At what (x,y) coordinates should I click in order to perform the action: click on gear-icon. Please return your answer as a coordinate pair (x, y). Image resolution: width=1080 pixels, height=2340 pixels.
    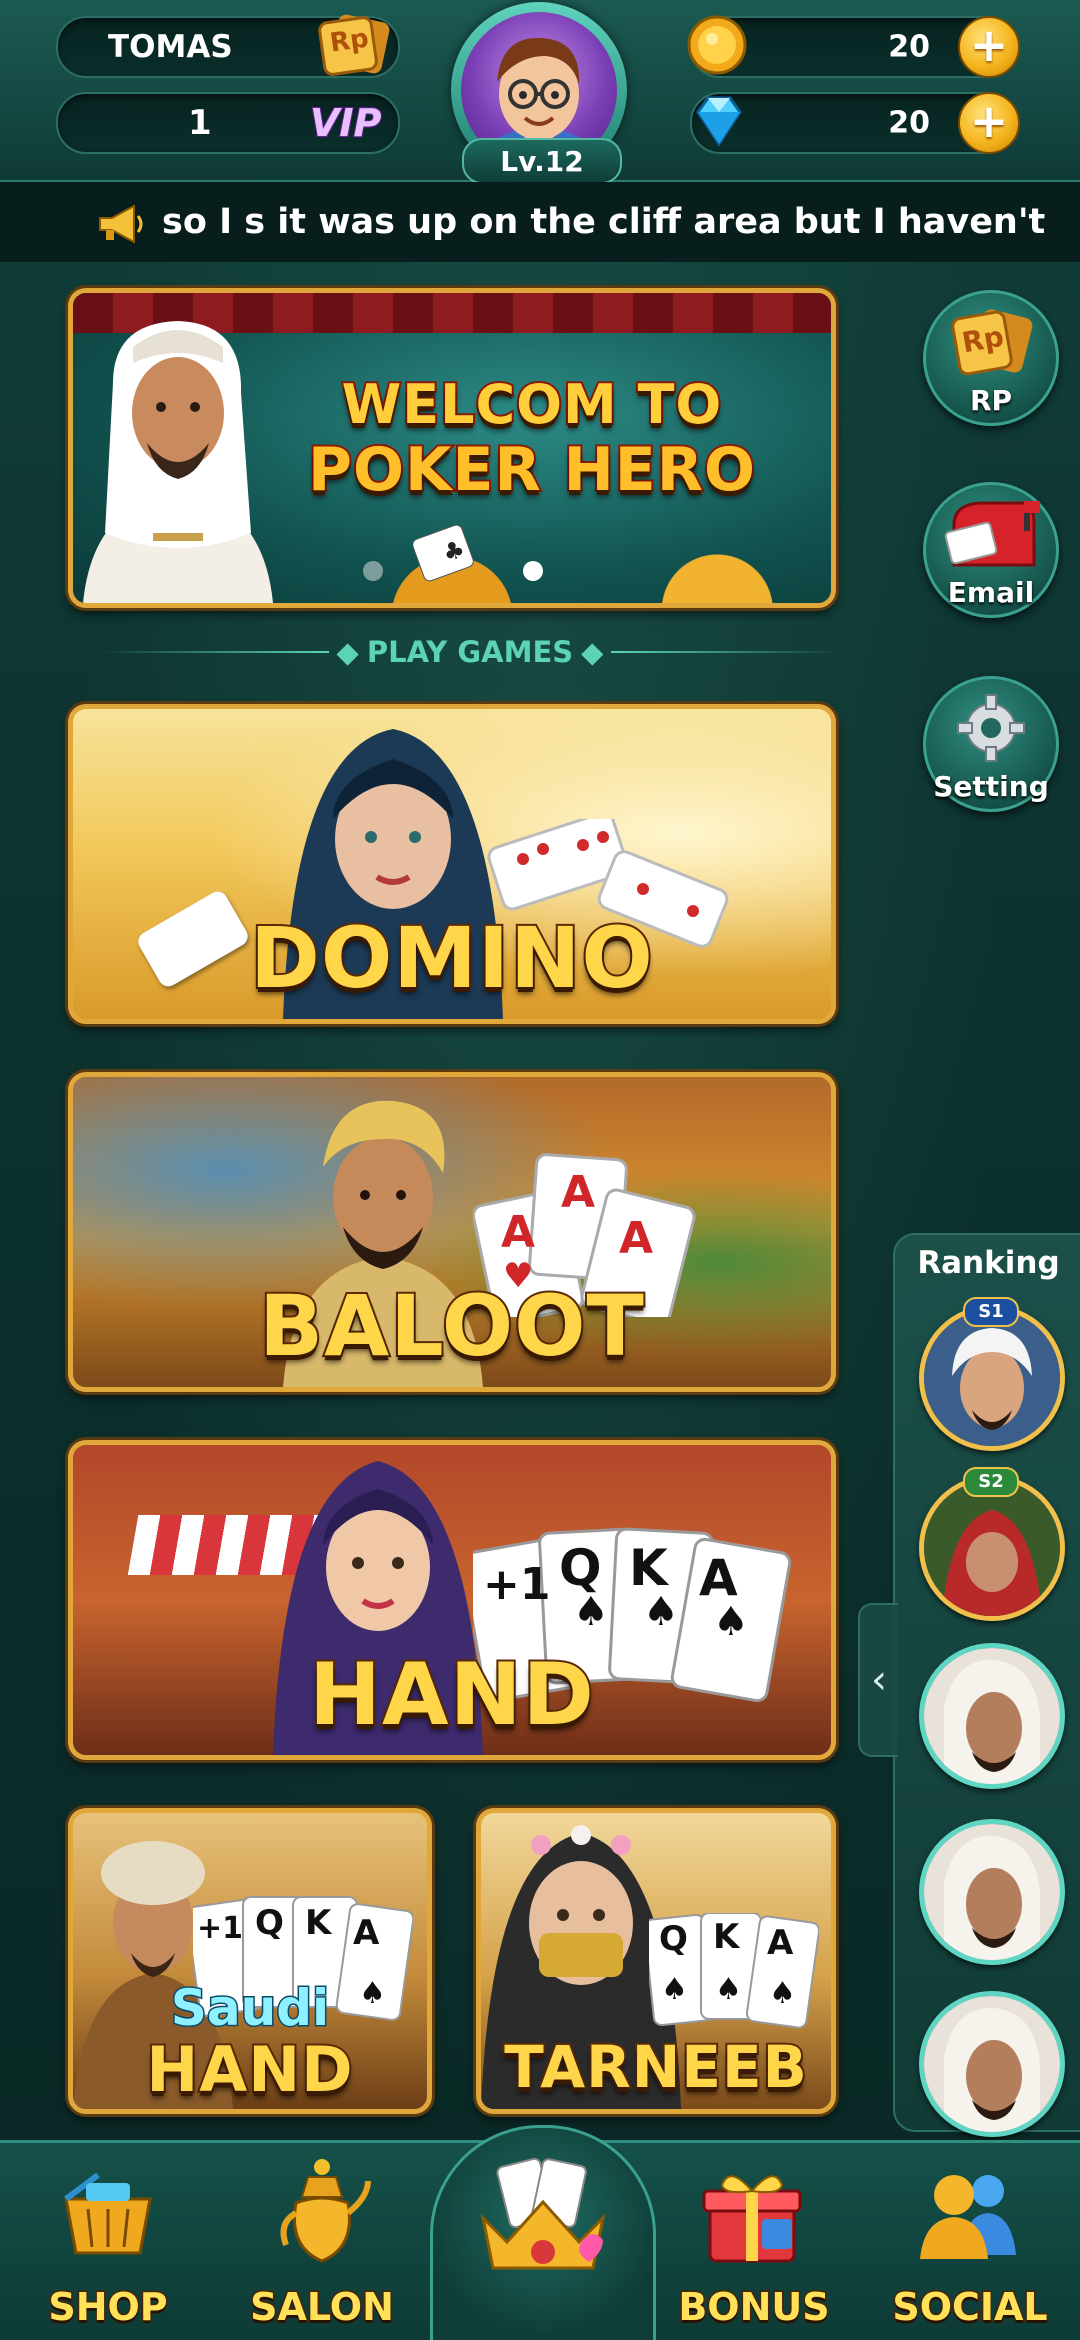
    Looking at the image, I should click on (991, 728).